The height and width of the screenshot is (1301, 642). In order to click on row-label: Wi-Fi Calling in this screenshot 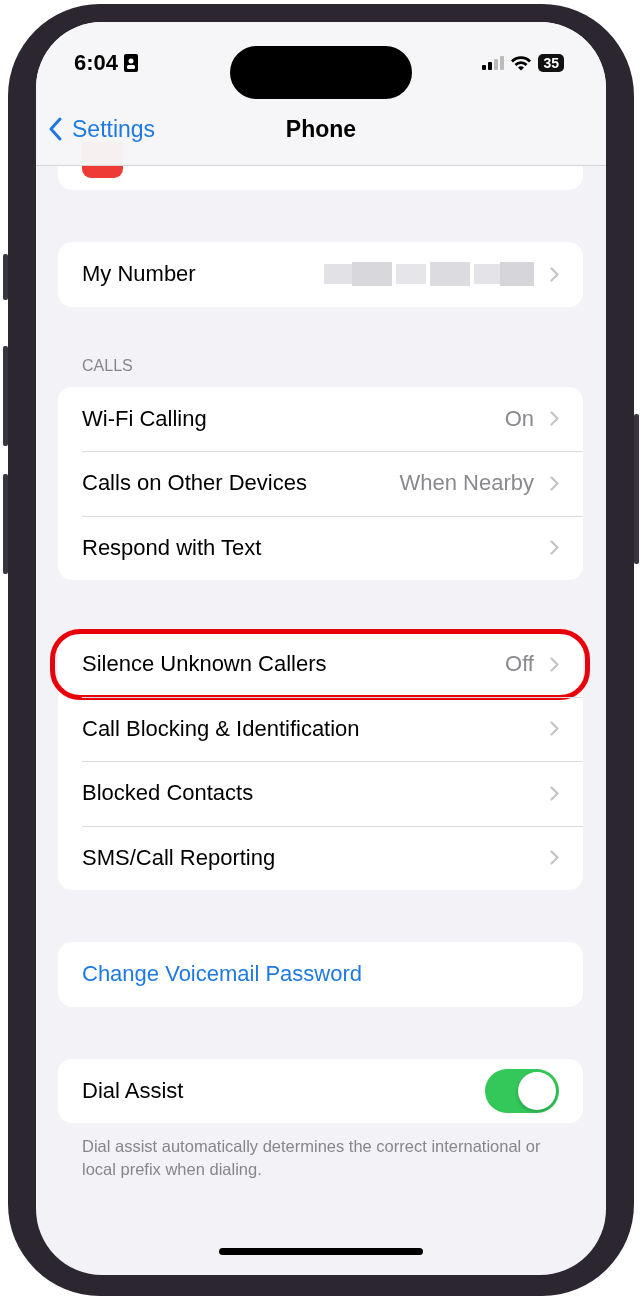, I will do `click(144, 418)`.